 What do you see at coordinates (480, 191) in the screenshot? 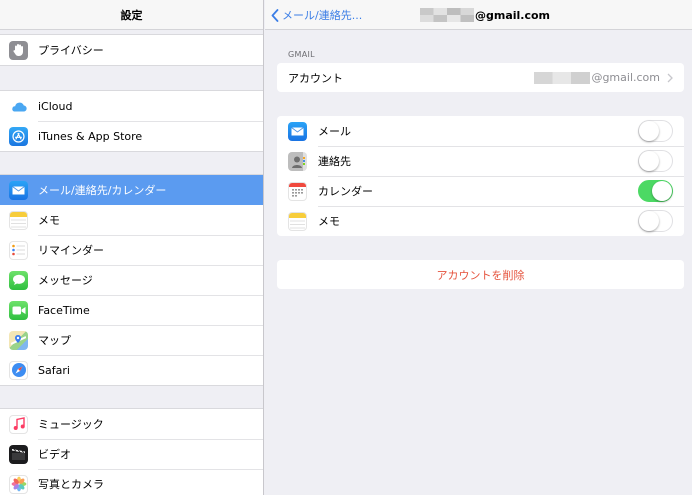
I see `service-row-calendar: カレンダー` at bounding box center [480, 191].